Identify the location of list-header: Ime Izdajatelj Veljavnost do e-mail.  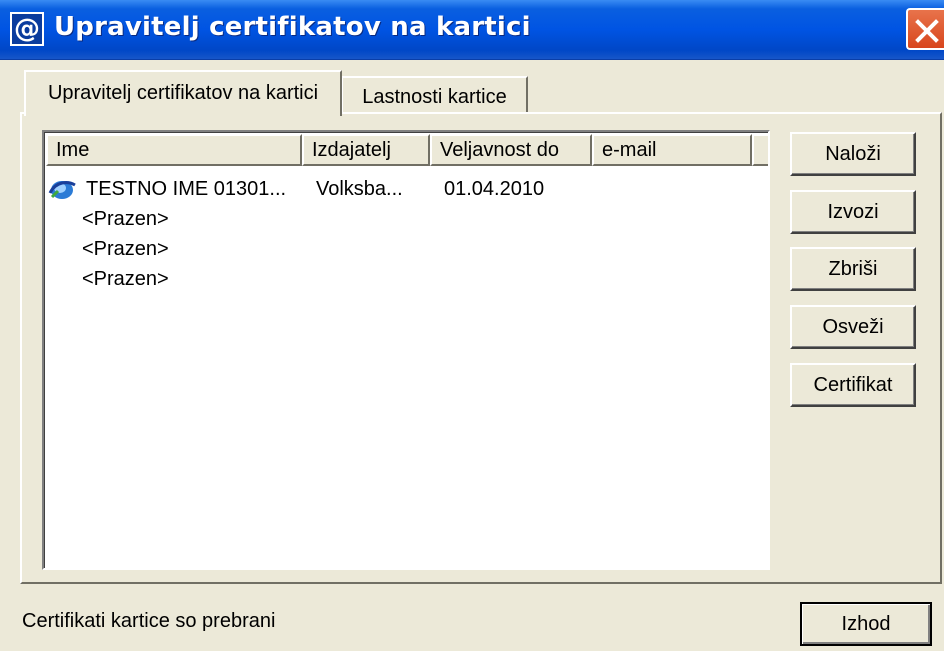
(407, 150).